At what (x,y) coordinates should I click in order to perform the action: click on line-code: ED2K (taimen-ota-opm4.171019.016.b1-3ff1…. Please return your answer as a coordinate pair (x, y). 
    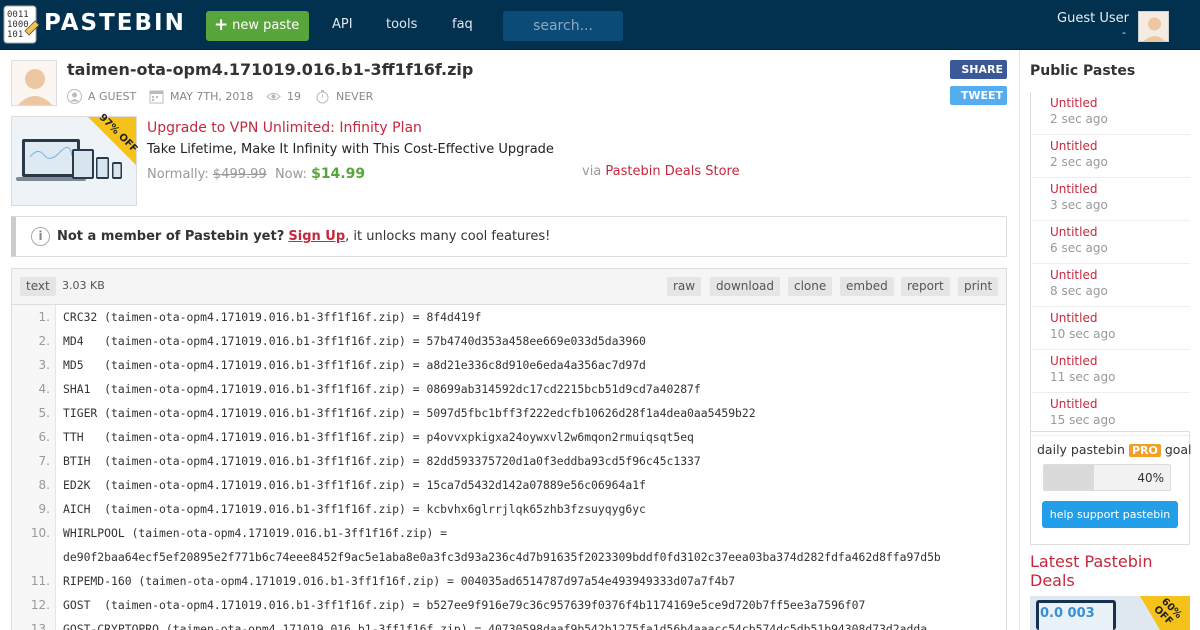
    Looking at the image, I should click on (354, 485).